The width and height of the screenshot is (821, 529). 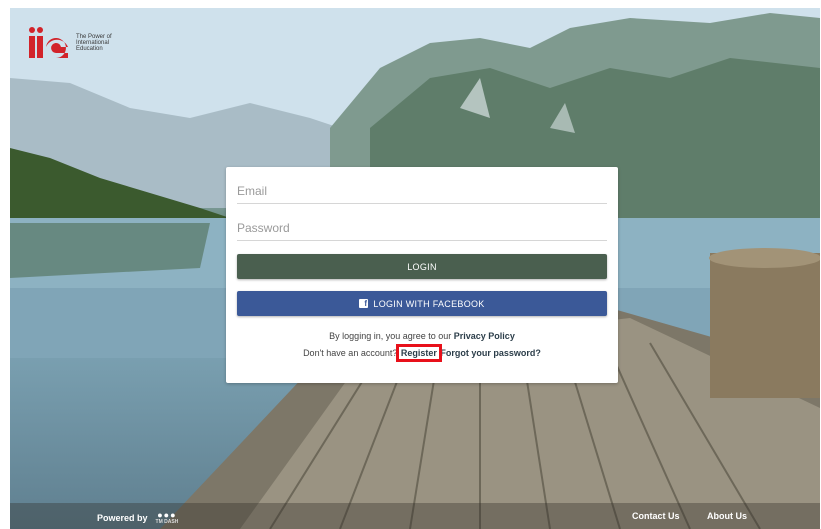 I want to click on privacy-policy-link: Privacy Policy, so click(x=484, y=336).